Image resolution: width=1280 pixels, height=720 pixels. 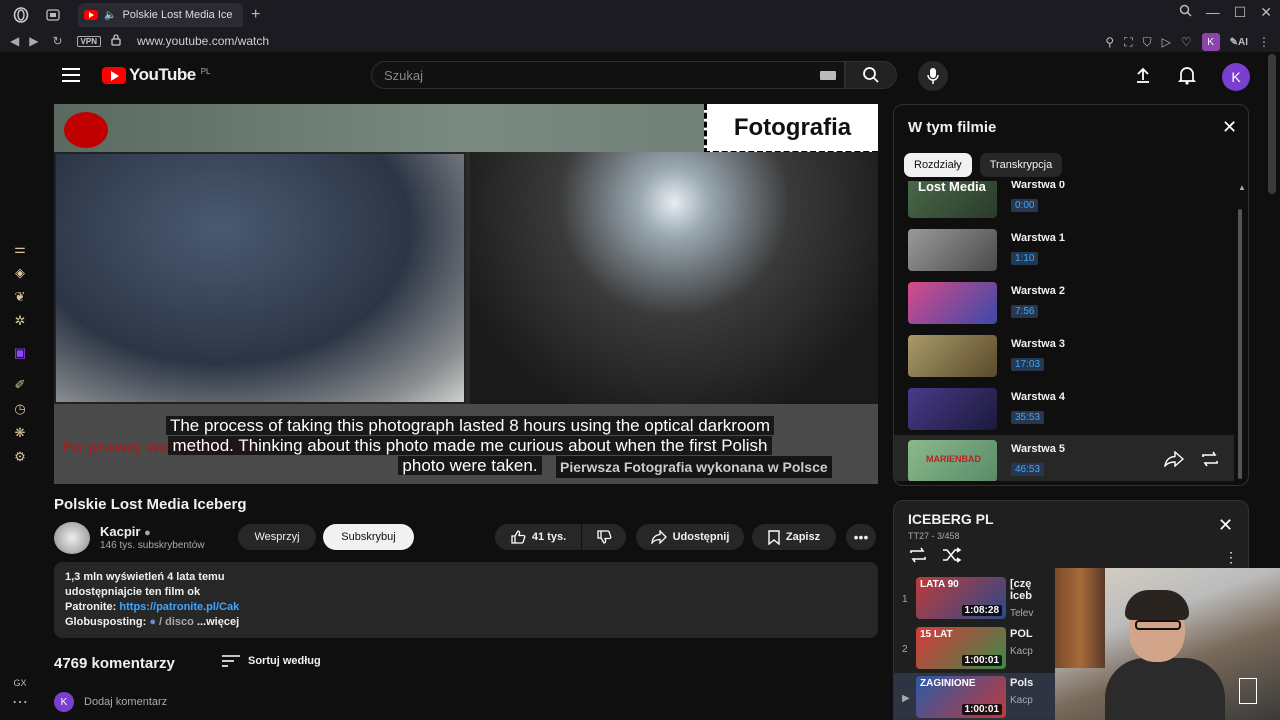 What do you see at coordinates (861, 537) in the screenshot?
I see `more-actions-button: •••` at bounding box center [861, 537].